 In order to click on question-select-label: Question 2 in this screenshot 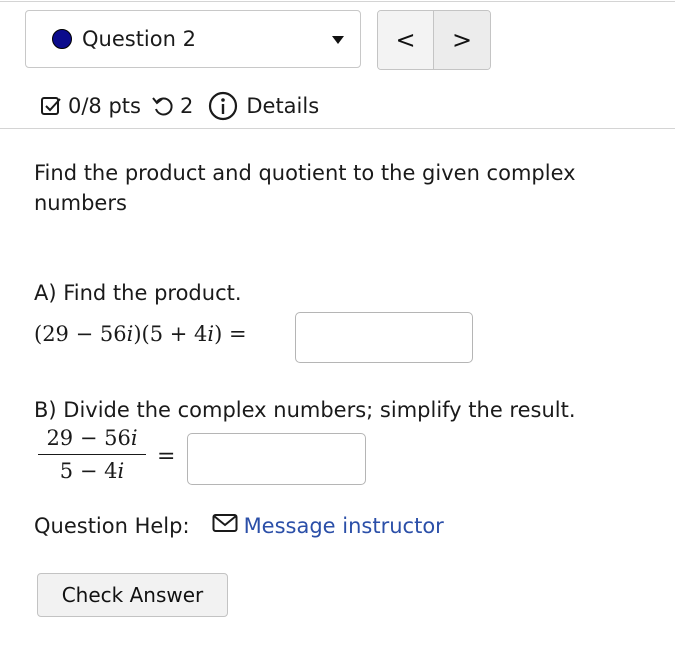, I will do `click(139, 39)`.